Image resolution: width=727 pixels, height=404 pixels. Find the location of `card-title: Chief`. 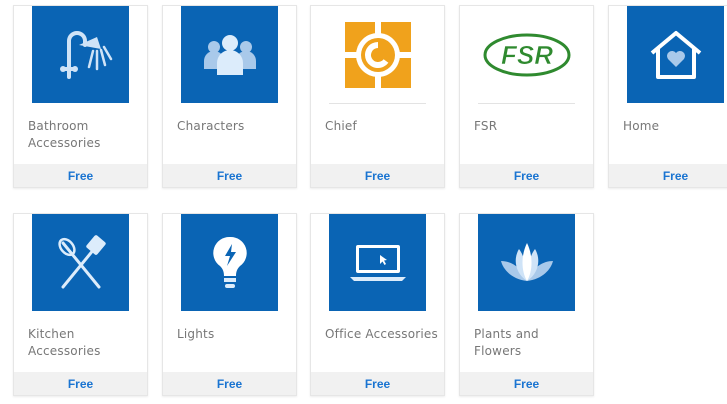

card-title: Chief is located at coordinates (341, 126).